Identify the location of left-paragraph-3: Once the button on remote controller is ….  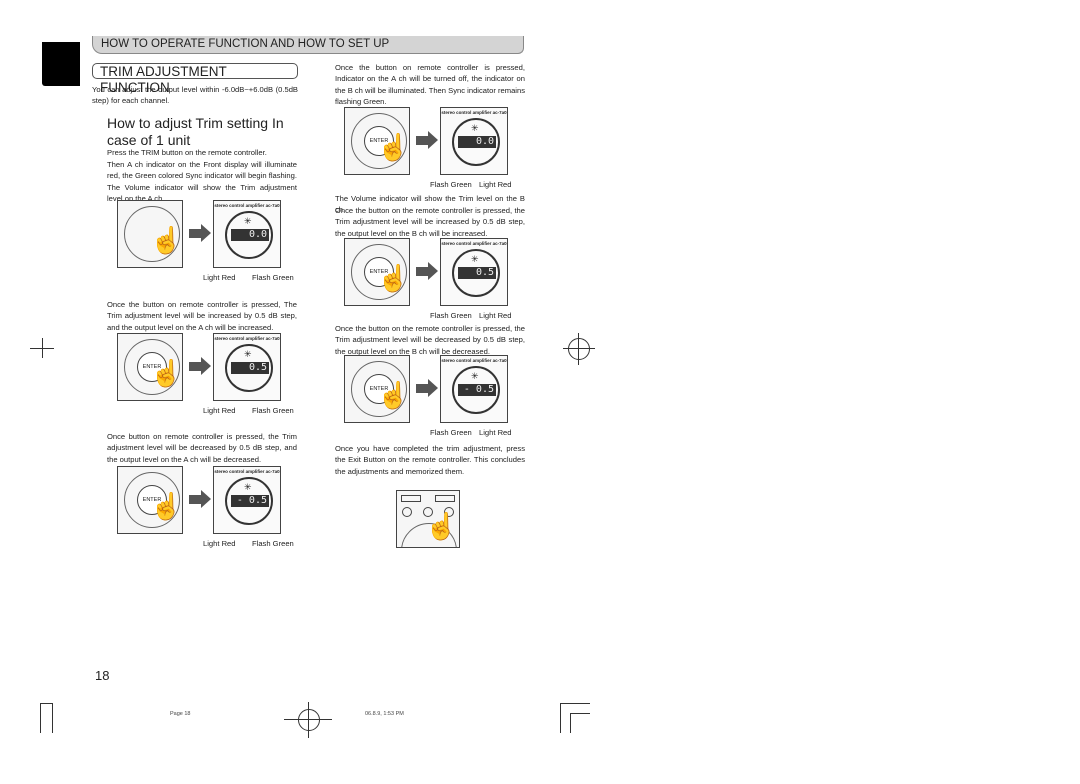
(202, 316).